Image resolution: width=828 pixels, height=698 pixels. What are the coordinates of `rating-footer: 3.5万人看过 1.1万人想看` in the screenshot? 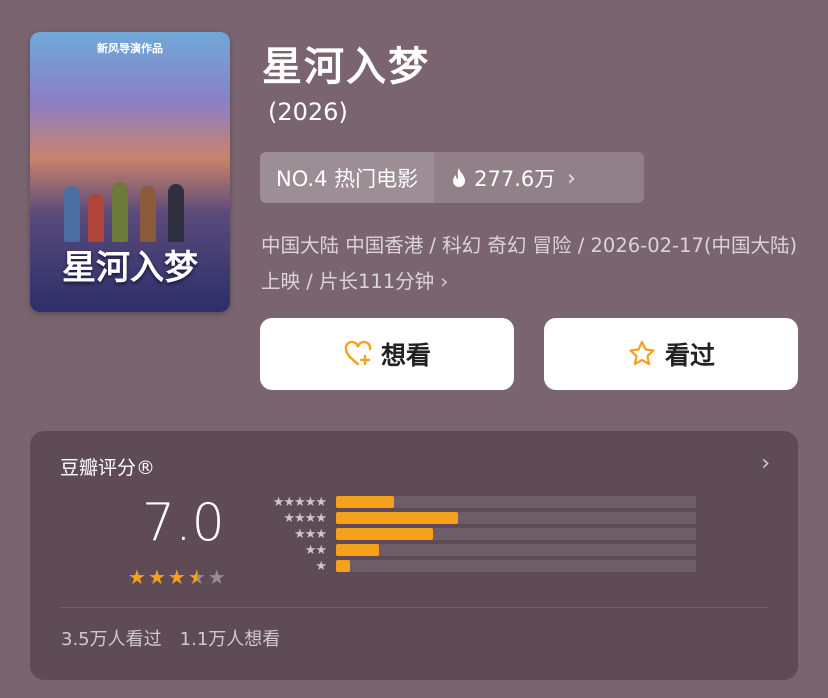 It's located at (170, 638).